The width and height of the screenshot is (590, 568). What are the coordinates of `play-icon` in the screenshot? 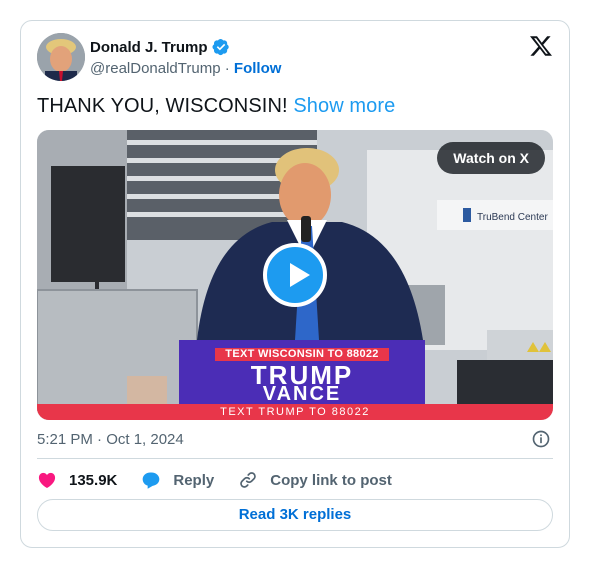 It's located at (295, 275).